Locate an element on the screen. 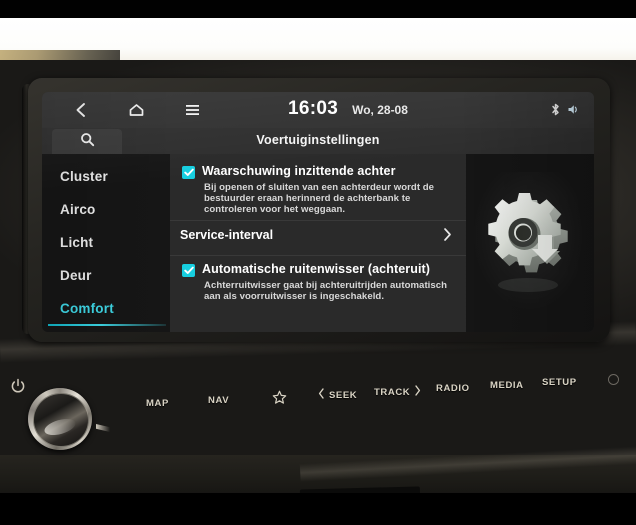  hw-button-label: SETUP is located at coordinates (559, 382).